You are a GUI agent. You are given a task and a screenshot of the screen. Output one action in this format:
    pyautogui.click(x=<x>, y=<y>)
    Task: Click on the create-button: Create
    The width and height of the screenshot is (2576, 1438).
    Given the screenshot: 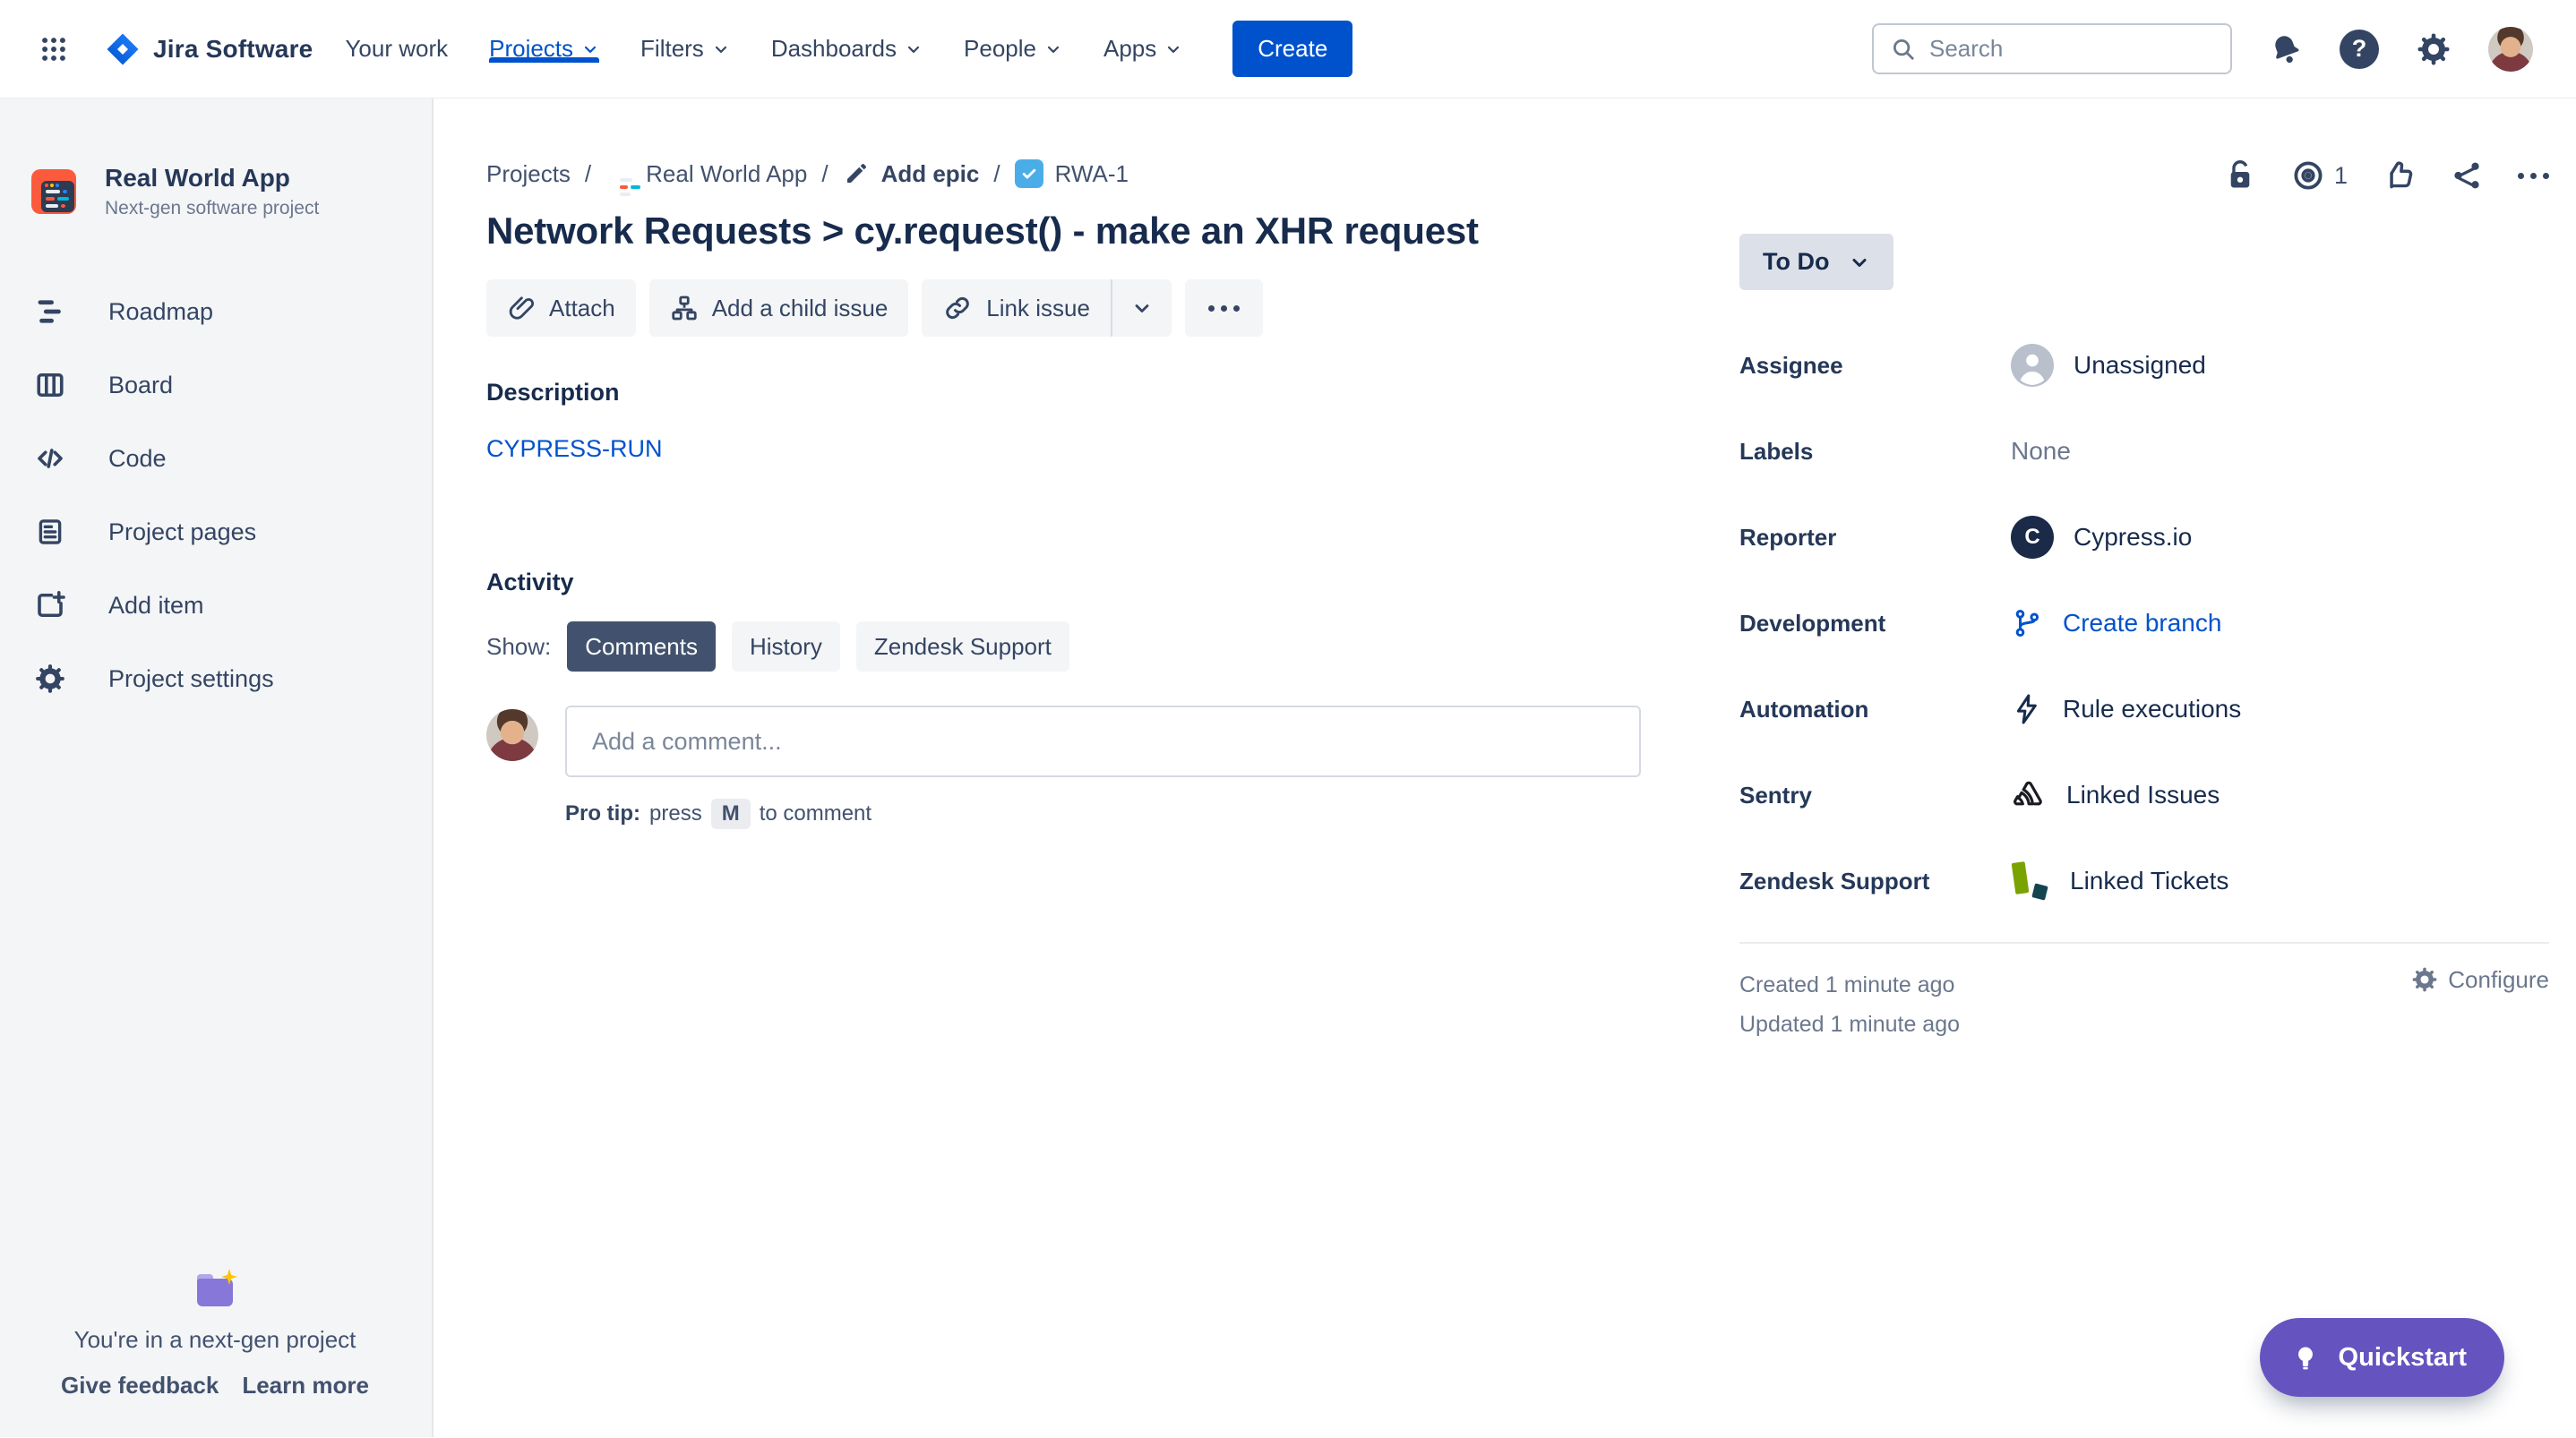 What is the action you would take?
    pyautogui.click(x=1292, y=49)
    